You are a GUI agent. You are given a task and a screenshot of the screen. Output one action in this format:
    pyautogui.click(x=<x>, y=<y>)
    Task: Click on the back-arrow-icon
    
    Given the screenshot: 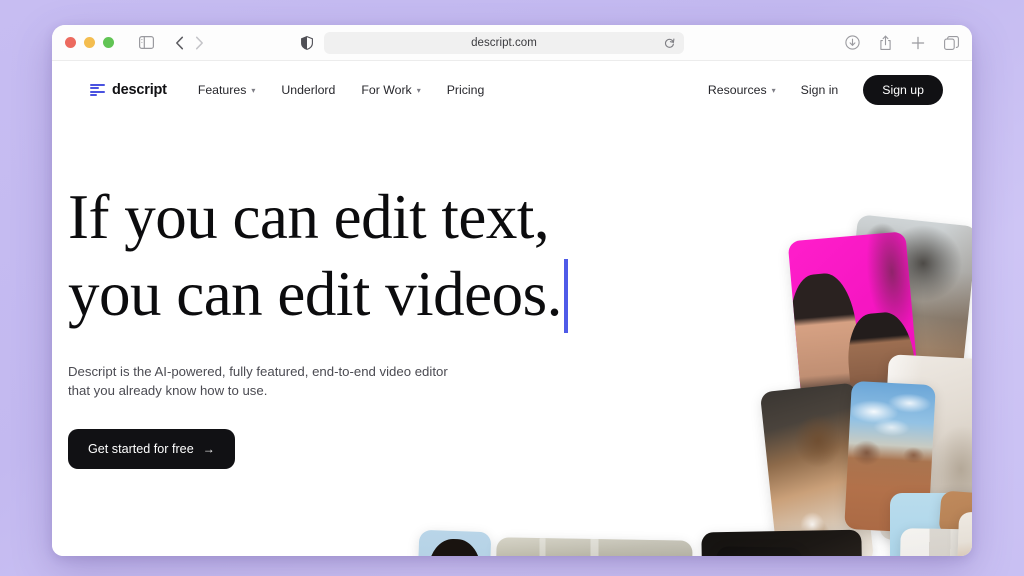 What is the action you would take?
    pyautogui.click(x=179, y=43)
    